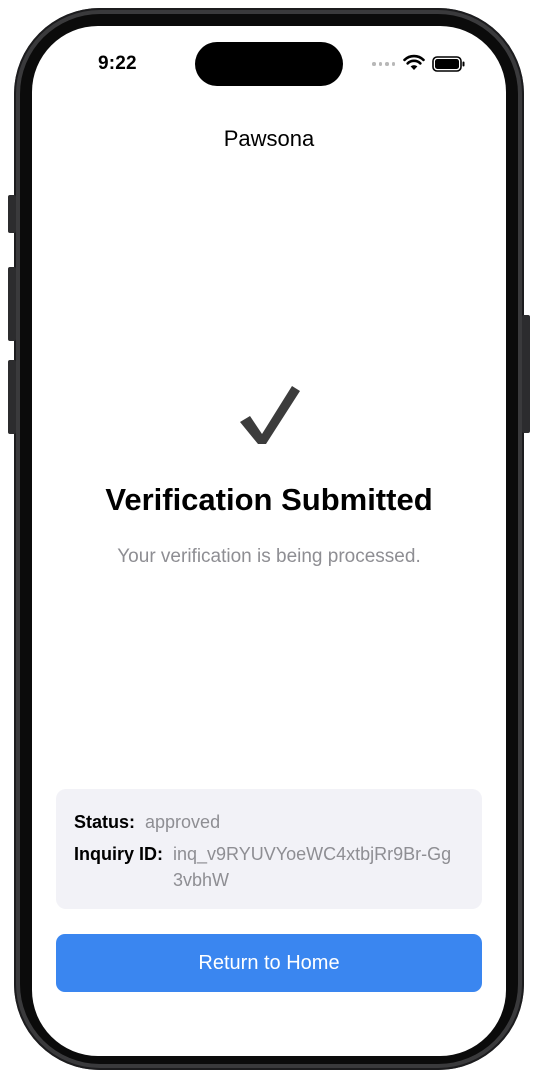  I want to click on status-time: 9:22, so click(117, 63).